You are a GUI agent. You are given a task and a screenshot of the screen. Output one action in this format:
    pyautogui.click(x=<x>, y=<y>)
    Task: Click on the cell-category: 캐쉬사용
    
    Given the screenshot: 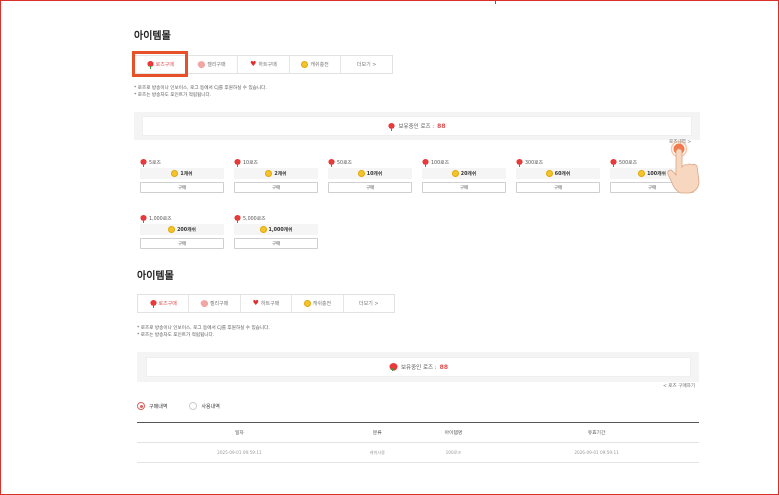 What is the action you would take?
    pyautogui.click(x=377, y=452)
    